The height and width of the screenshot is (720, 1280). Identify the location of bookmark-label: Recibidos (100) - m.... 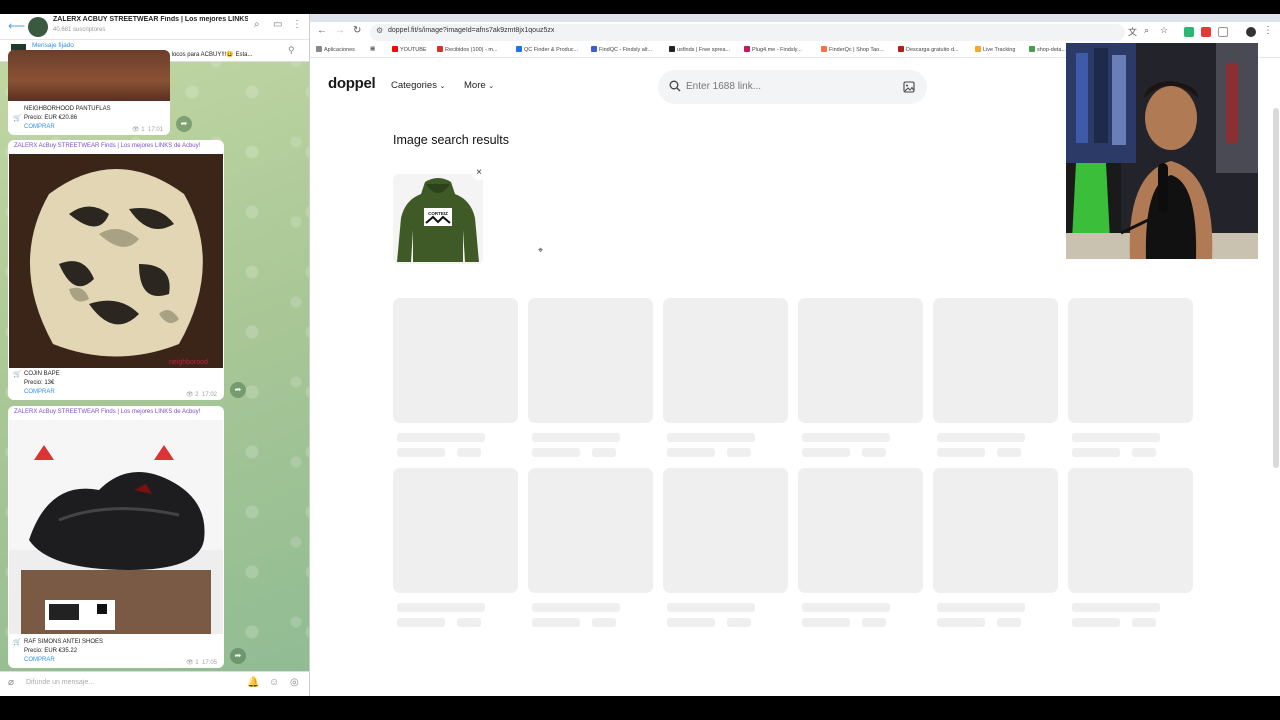
(471, 50).